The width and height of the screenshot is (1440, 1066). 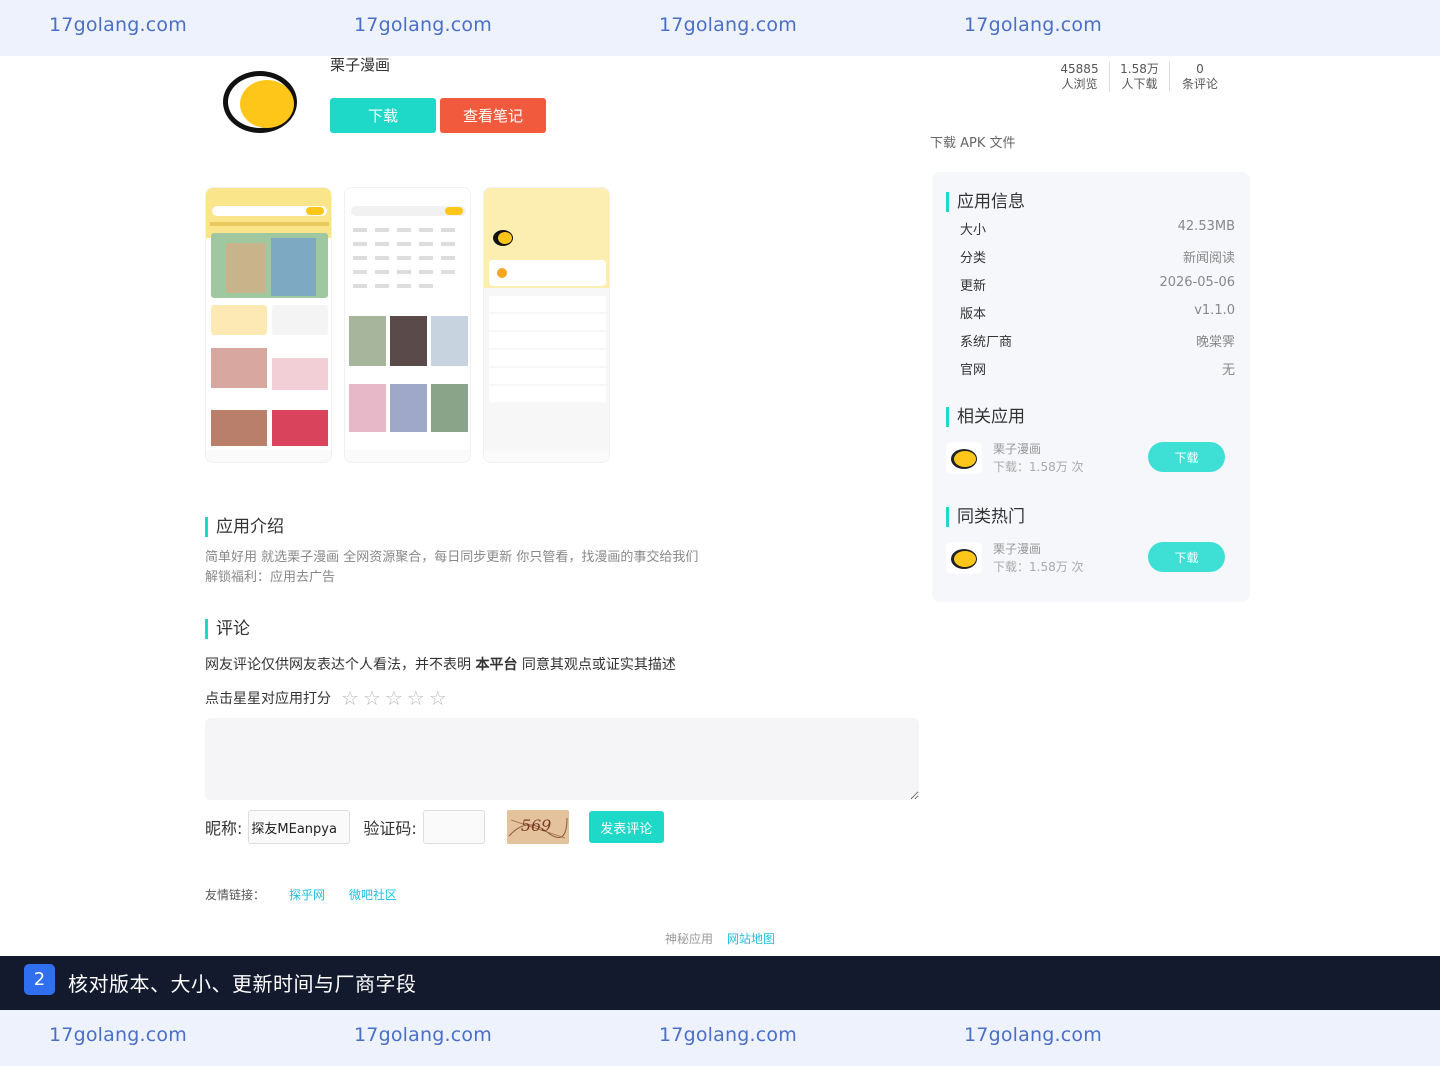 I want to click on friend-link: 探乎网, so click(x=307, y=894).